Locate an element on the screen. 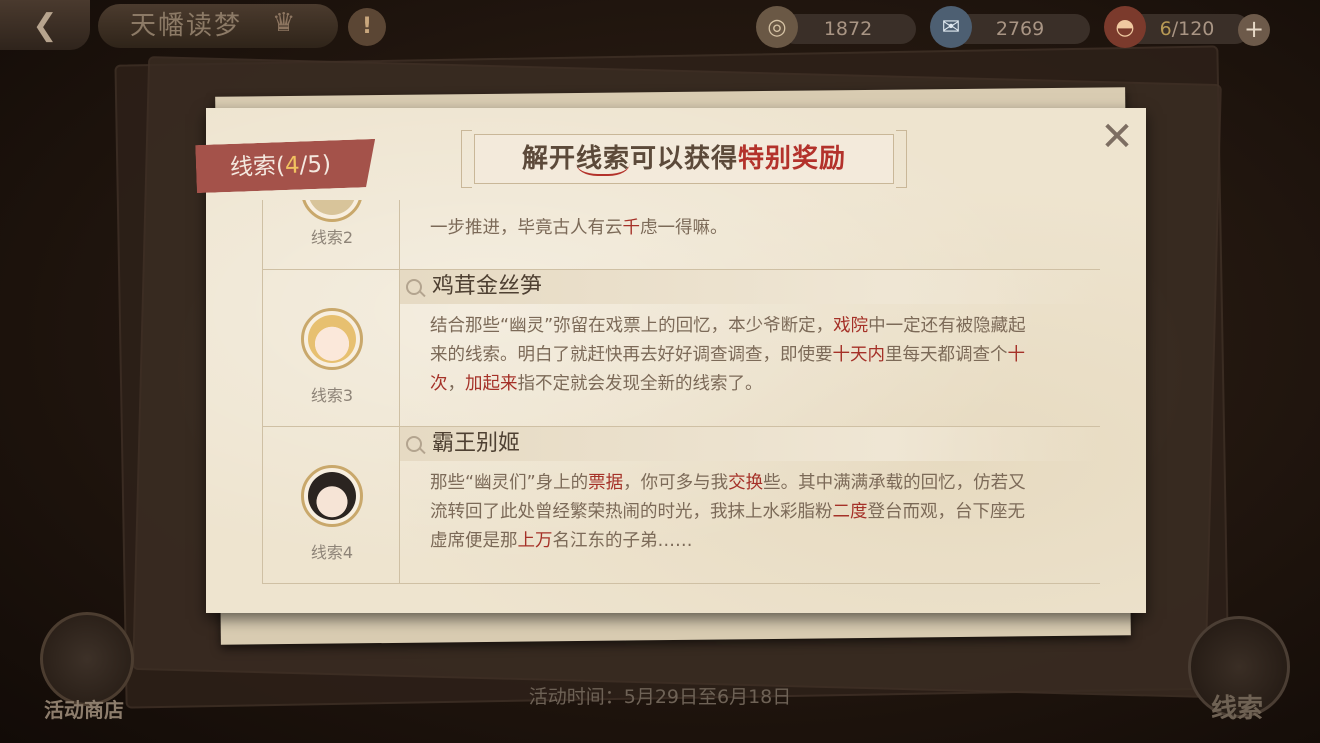 The image size is (1320, 743). ticket-count: 2769 is located at coordinates (1020, 29).